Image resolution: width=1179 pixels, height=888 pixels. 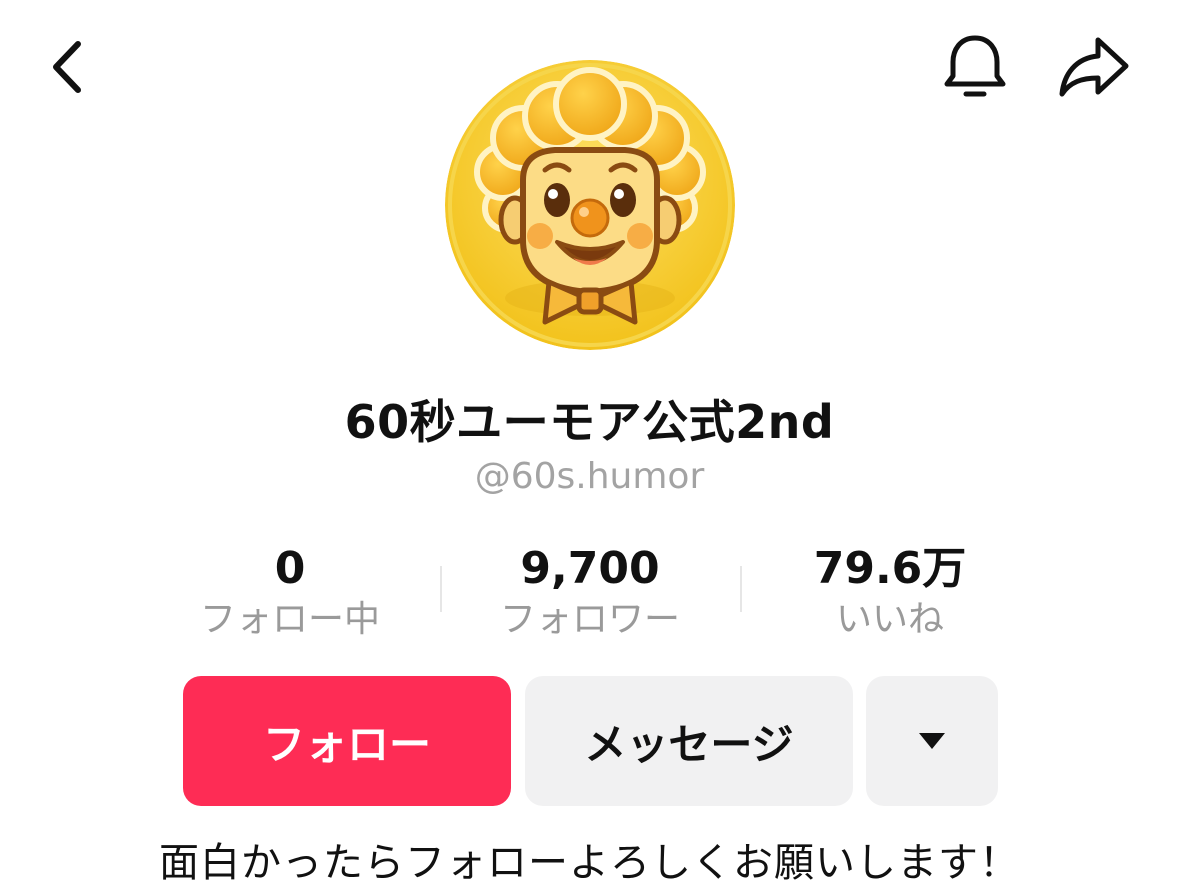 I want to click on stat-likes: 79.6万 いいね, so click(x=890, y=591).